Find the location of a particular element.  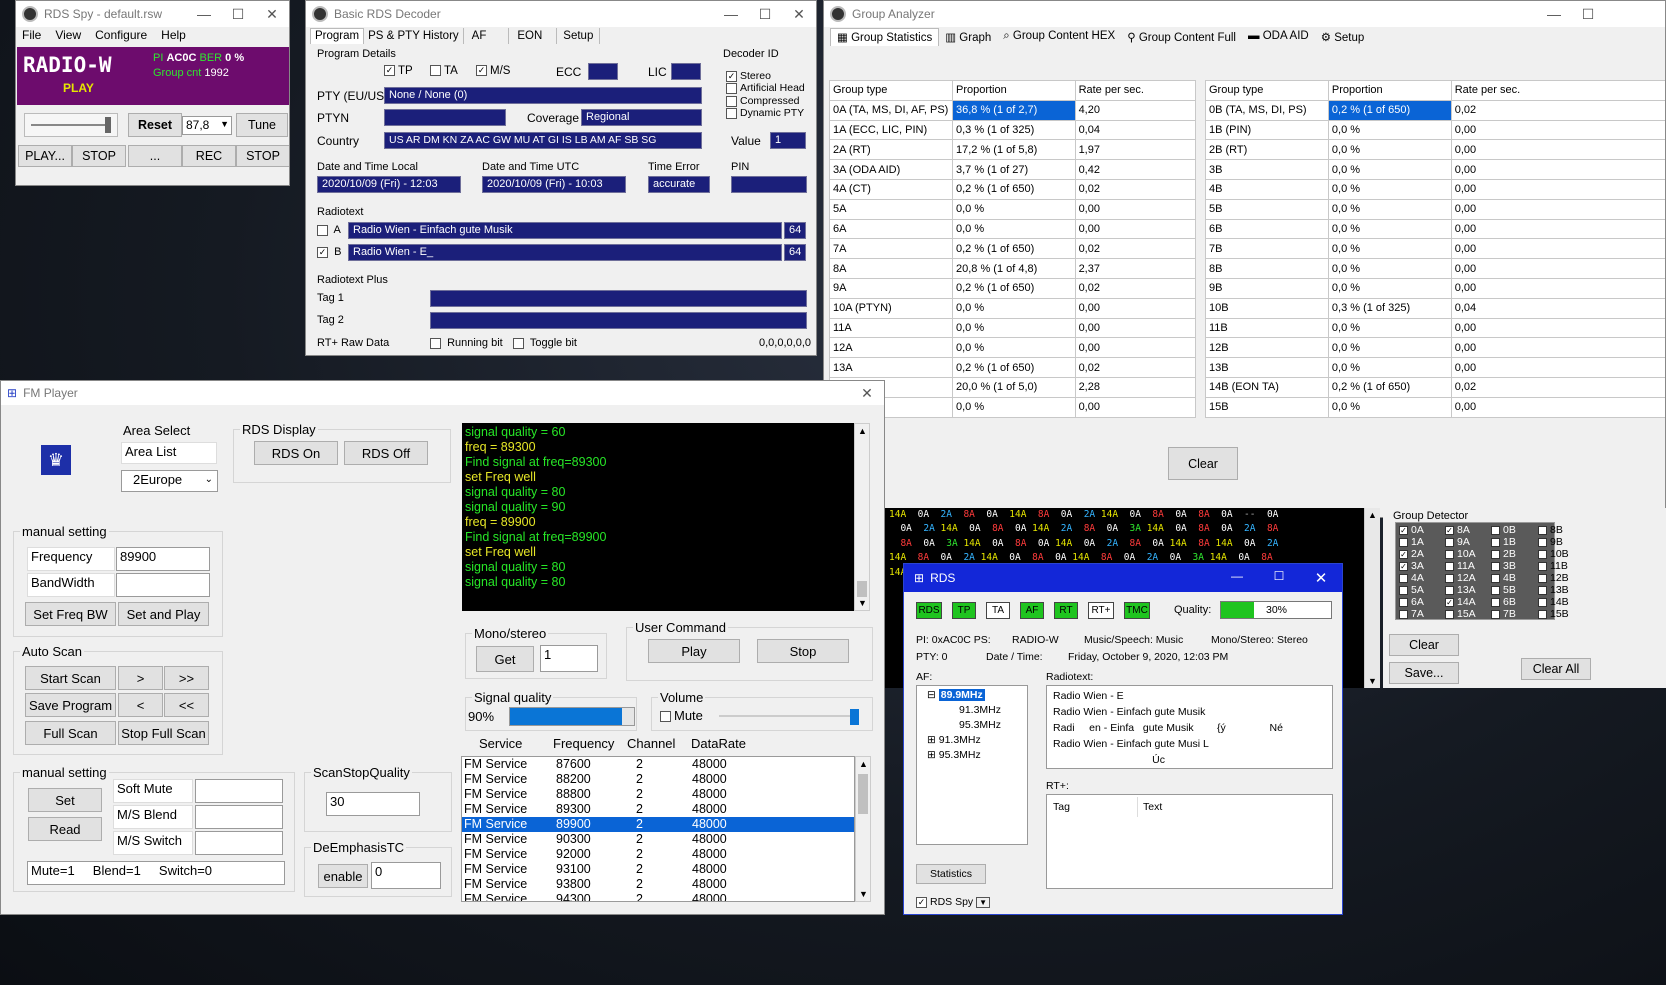

stereo-checkbox: ✓ Stereo is located at coordinates (748, 76).